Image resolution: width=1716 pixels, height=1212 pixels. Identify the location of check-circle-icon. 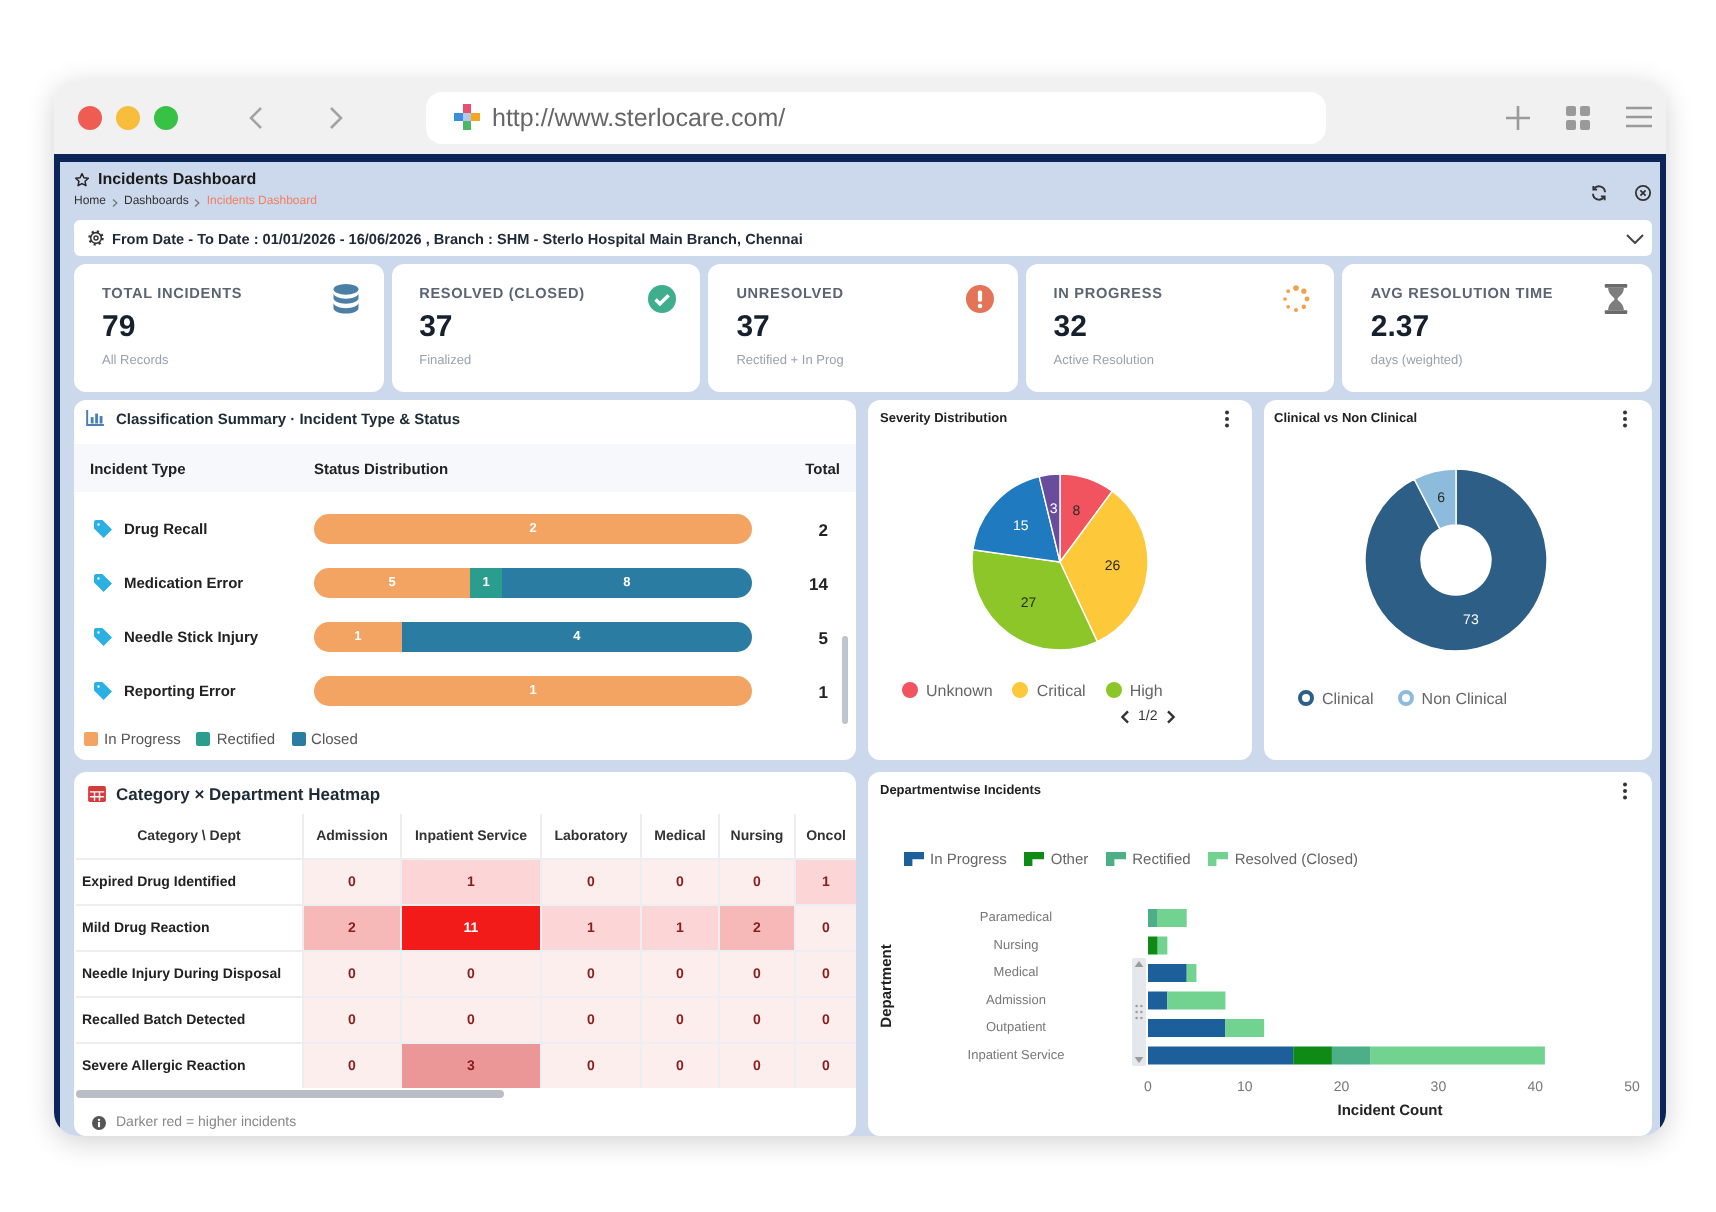
(662, 299).